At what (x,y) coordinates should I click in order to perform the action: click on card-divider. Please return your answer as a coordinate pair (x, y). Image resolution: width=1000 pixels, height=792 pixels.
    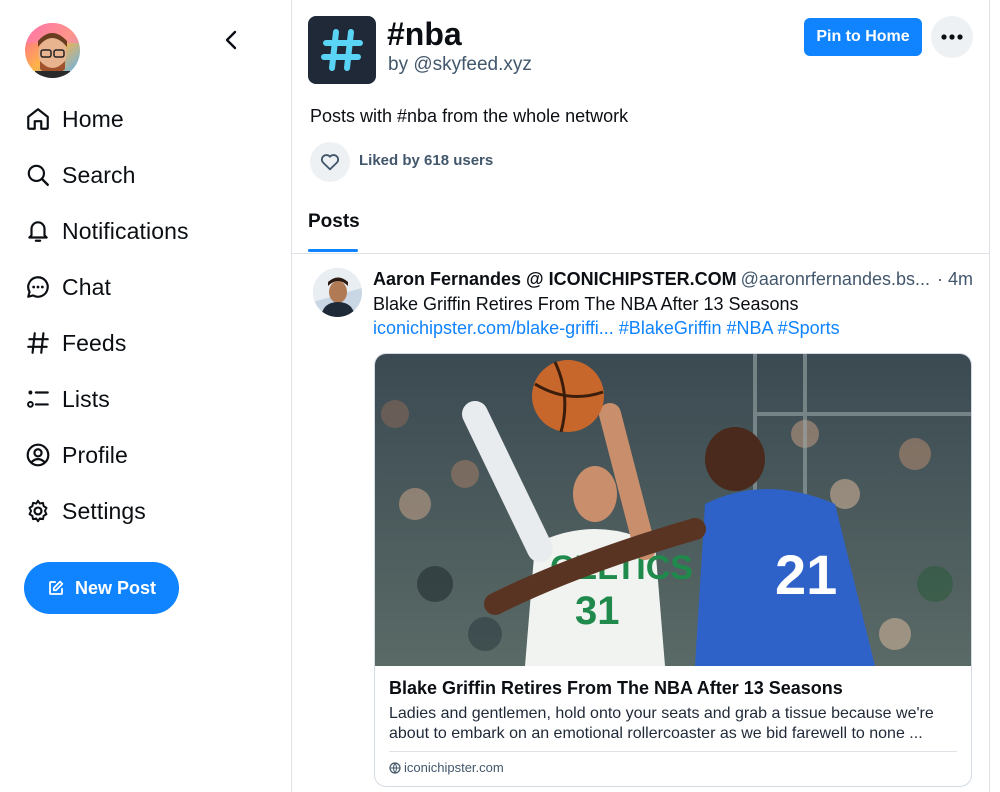
    Looking at the image, I should click on (673, 751).